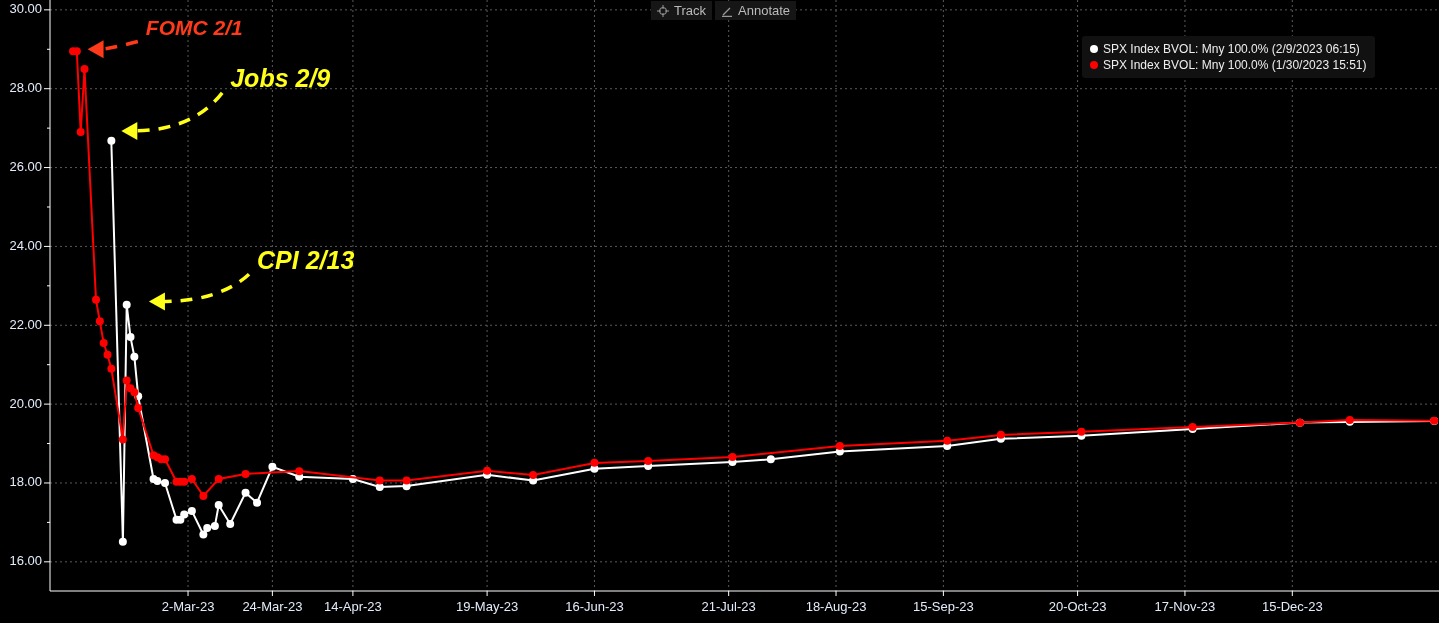 The width and height of the screenshot is (1439, 623). What do you see at coordinates (728, 607) in the screenshot?
I see `axis-label: 21-Jul-23` at bounding box center [728, 607].